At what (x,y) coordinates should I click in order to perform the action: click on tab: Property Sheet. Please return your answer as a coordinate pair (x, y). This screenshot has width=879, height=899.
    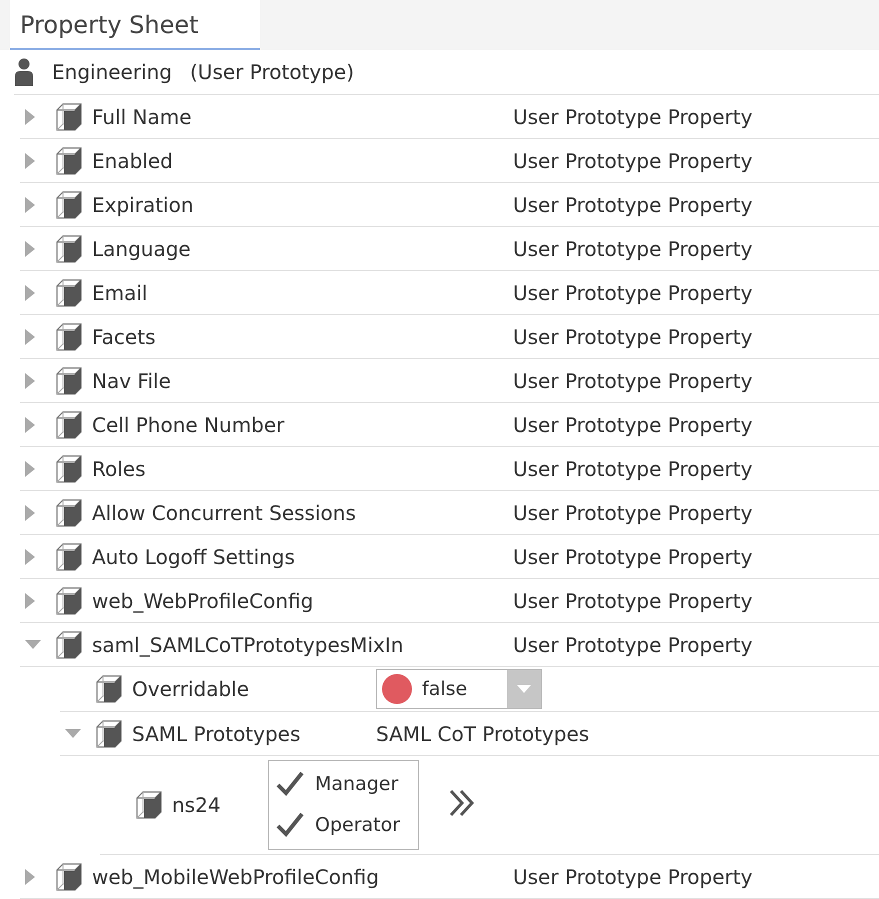
    Looking at the image, I should click on (135, 25).